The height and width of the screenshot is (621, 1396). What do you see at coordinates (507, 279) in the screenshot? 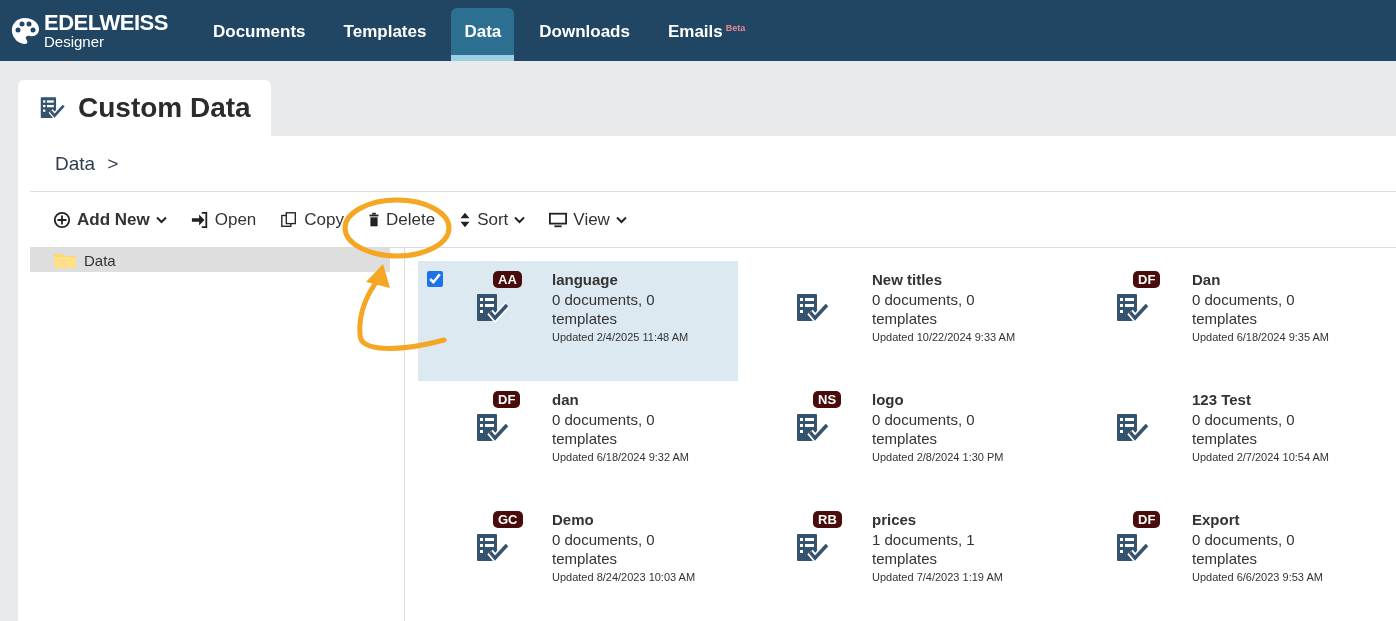
I see `owner-initials-badge: AA` at bounding box center [507, 279].